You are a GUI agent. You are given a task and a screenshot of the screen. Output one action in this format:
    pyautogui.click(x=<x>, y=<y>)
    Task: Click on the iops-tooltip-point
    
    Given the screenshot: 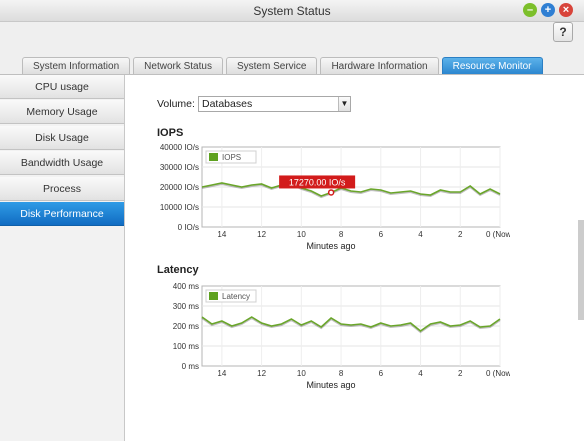 What is the action you would take?
    pyautogui.click(x=331, y=192)
    